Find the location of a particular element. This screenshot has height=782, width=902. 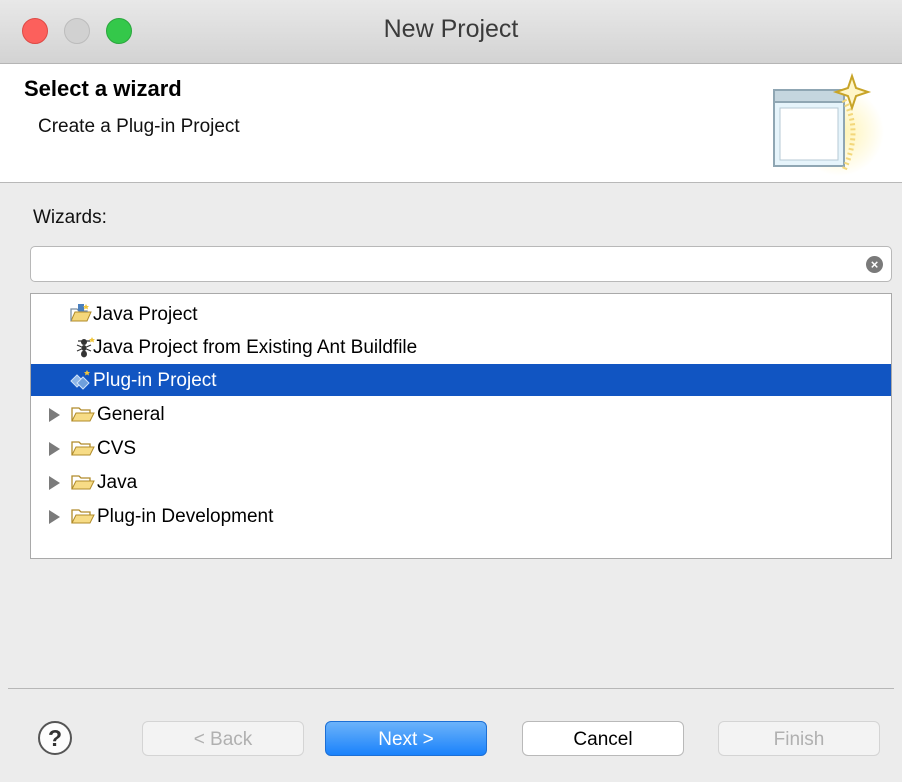

tree-item-java-project: Java Project is located at coordinates (461, 314).